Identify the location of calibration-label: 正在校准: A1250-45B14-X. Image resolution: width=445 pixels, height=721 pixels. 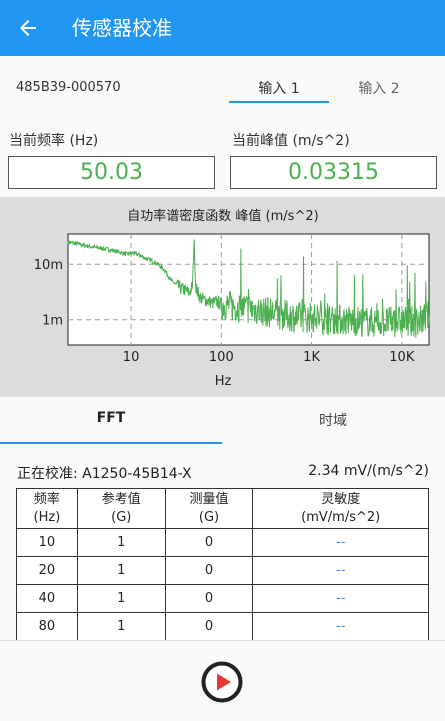
(104, 474).